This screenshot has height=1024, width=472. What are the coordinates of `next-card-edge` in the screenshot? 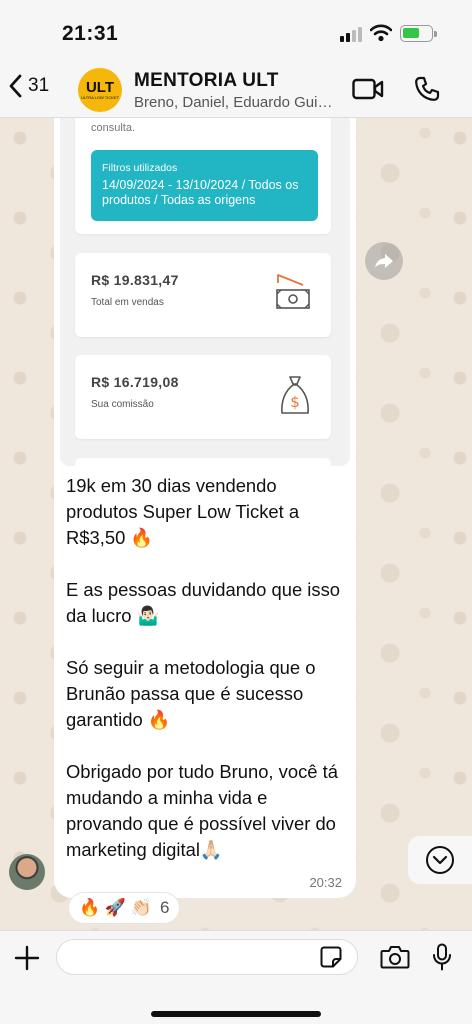 It's located at (203, 462).